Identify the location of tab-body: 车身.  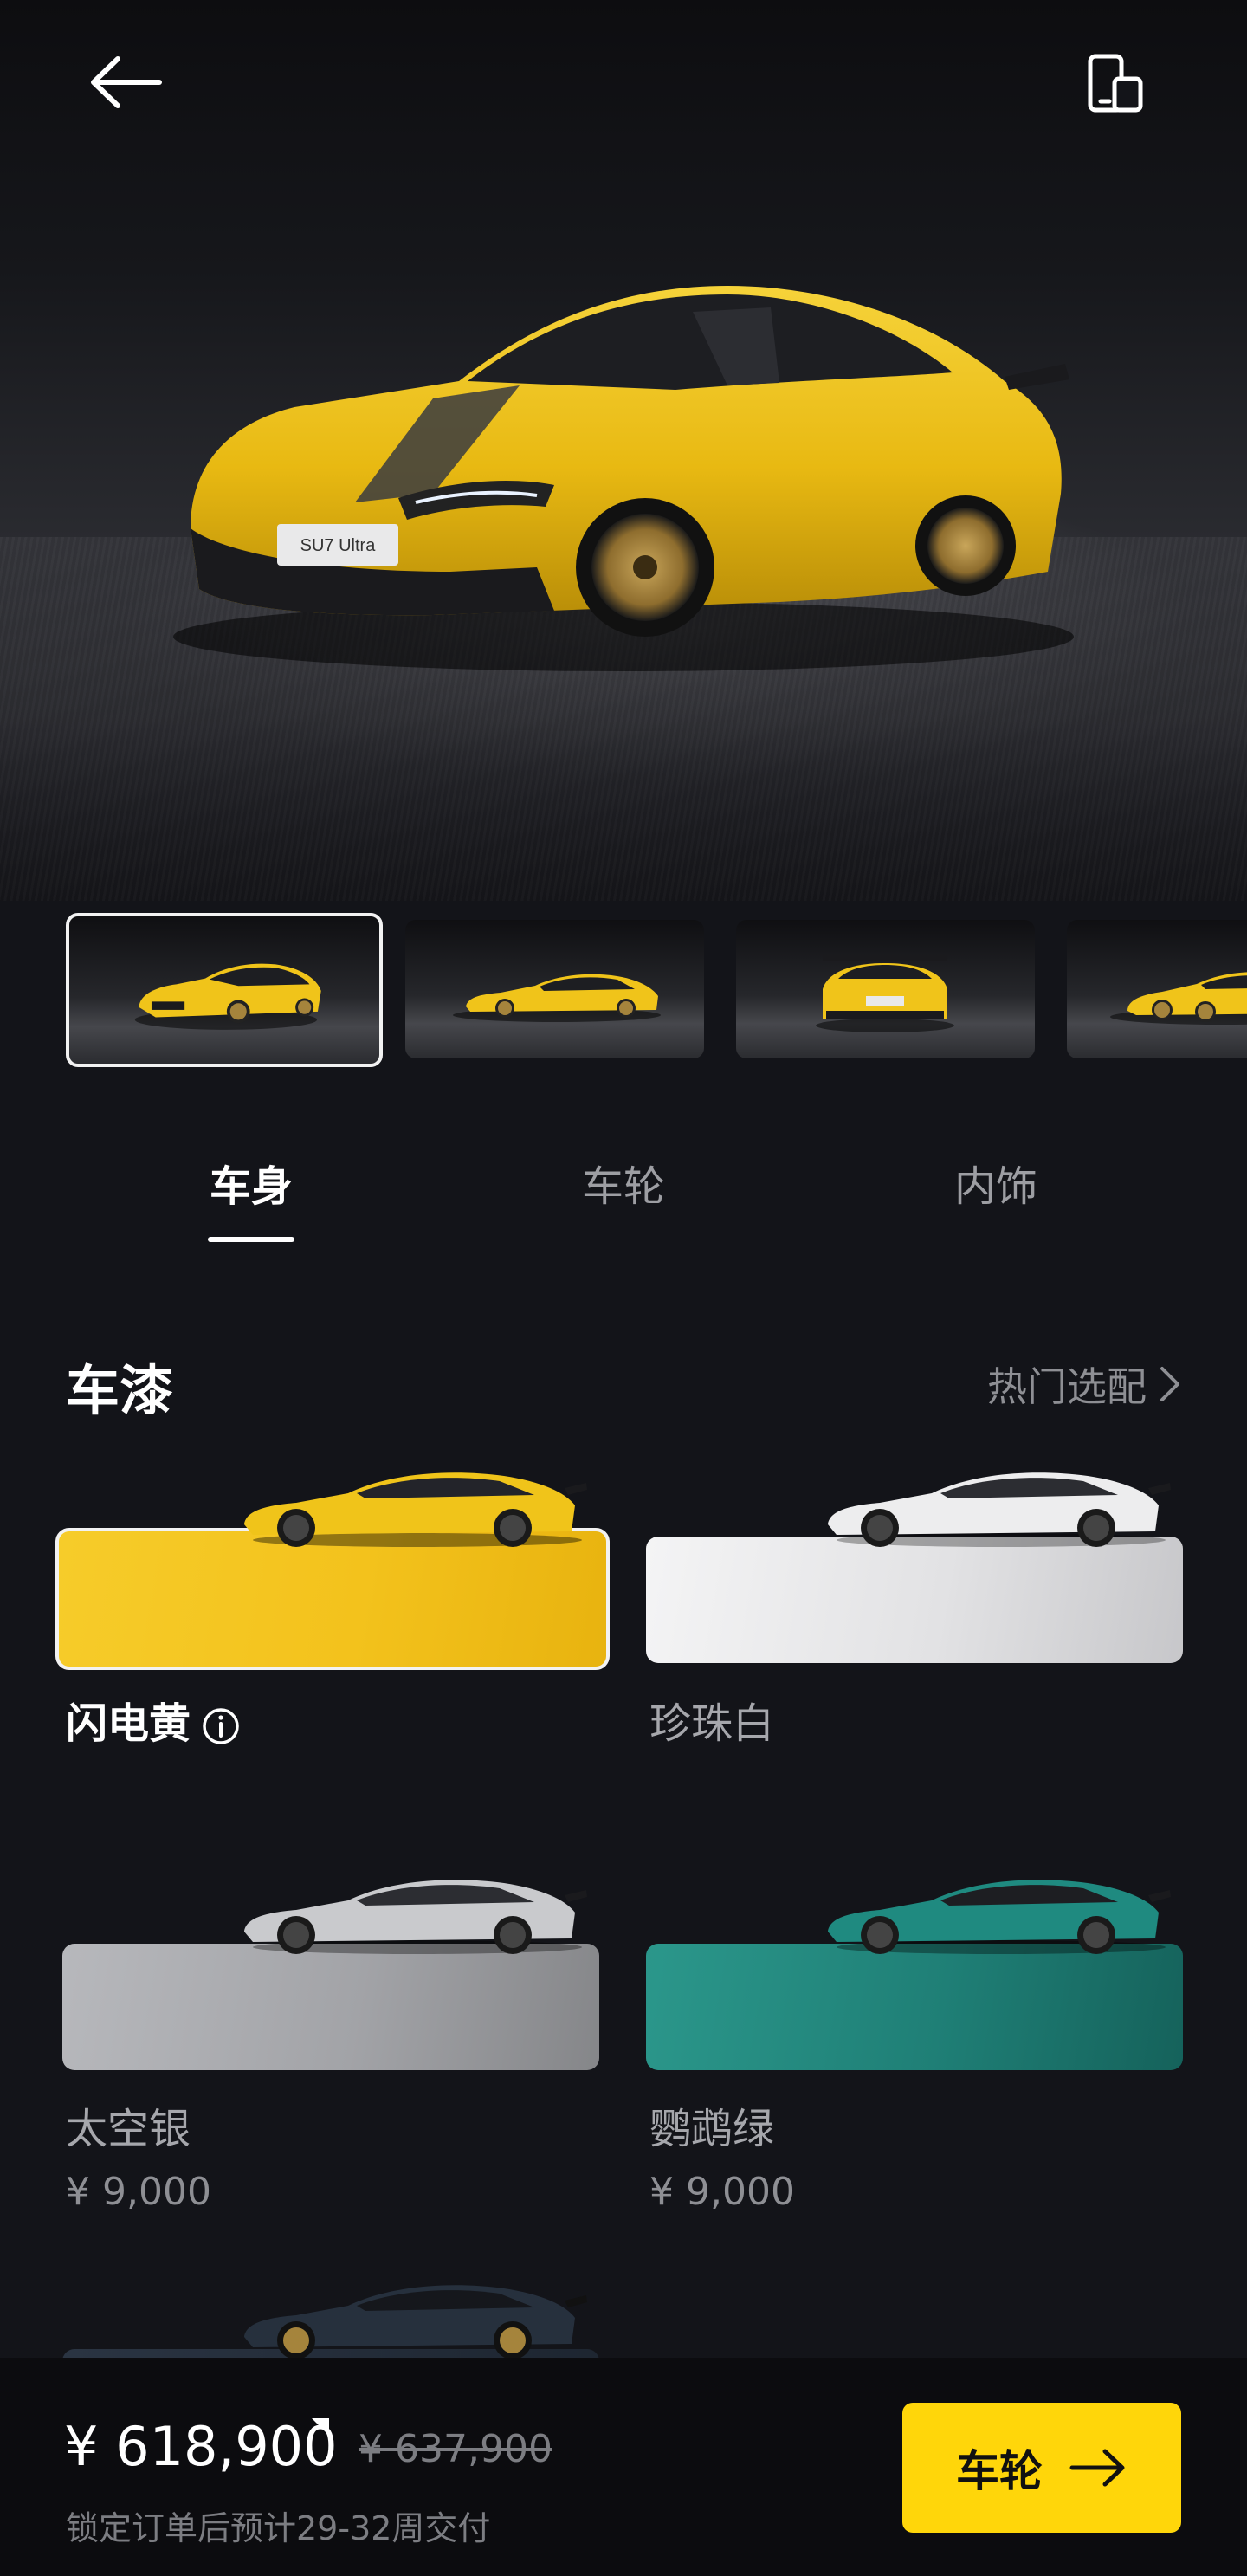
(251, 1182).